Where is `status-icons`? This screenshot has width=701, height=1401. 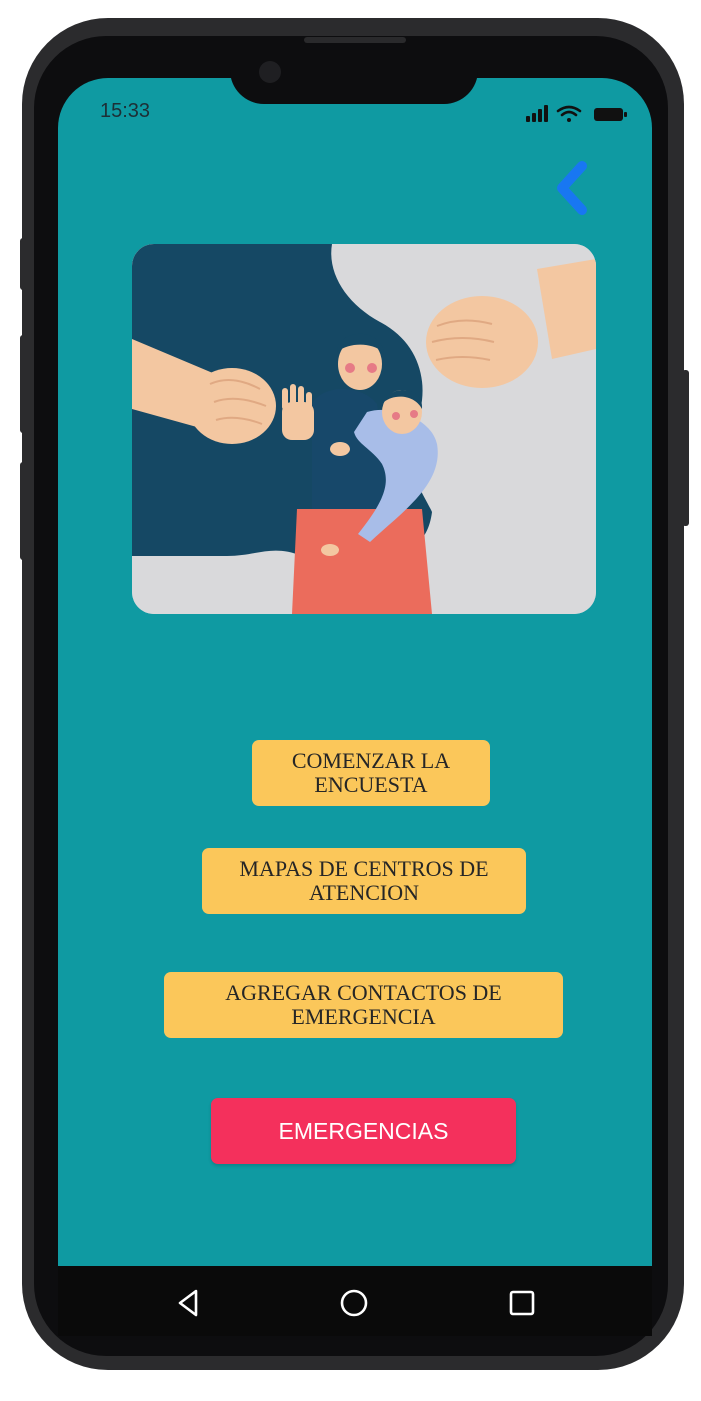
status-icons is located at coordinates (578, 114).